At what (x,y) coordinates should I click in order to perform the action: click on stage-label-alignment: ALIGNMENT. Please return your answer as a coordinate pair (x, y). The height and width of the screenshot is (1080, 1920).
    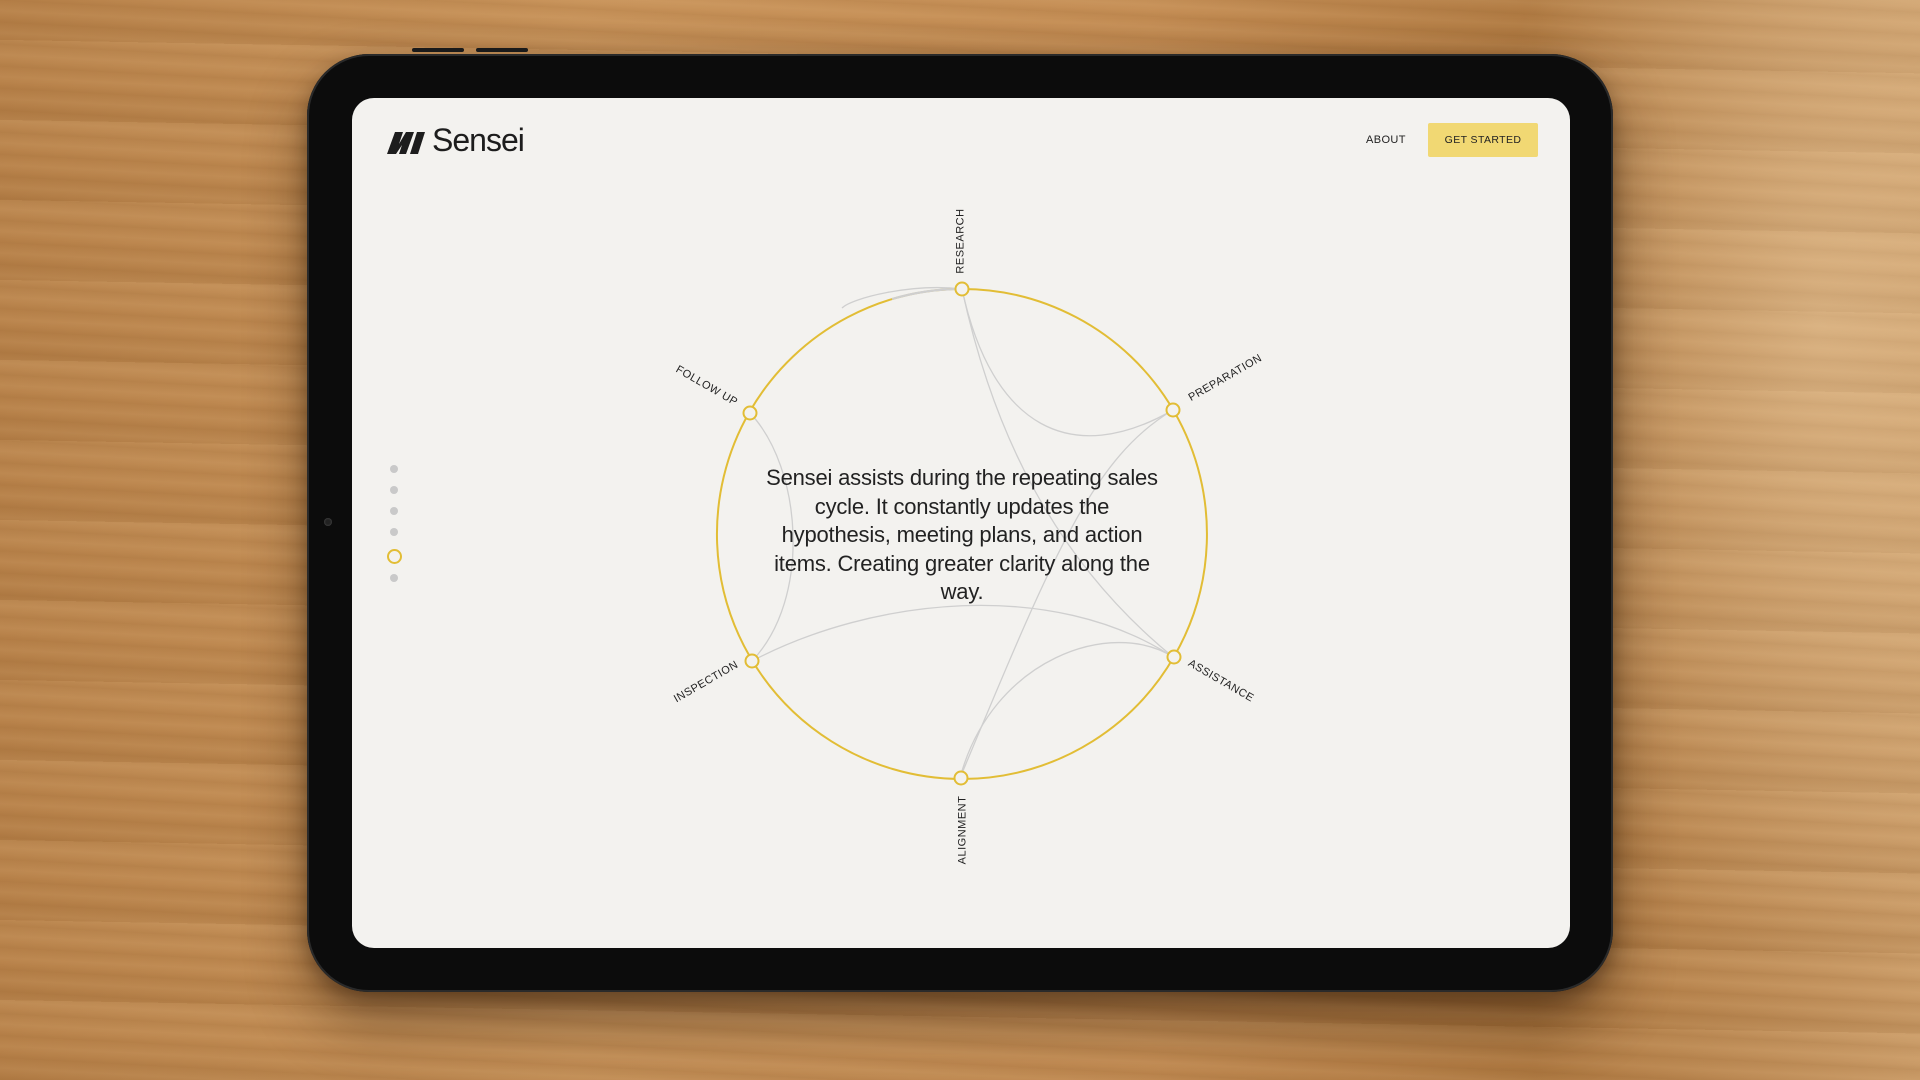
    Looking at the image, I should click on (962, 830).